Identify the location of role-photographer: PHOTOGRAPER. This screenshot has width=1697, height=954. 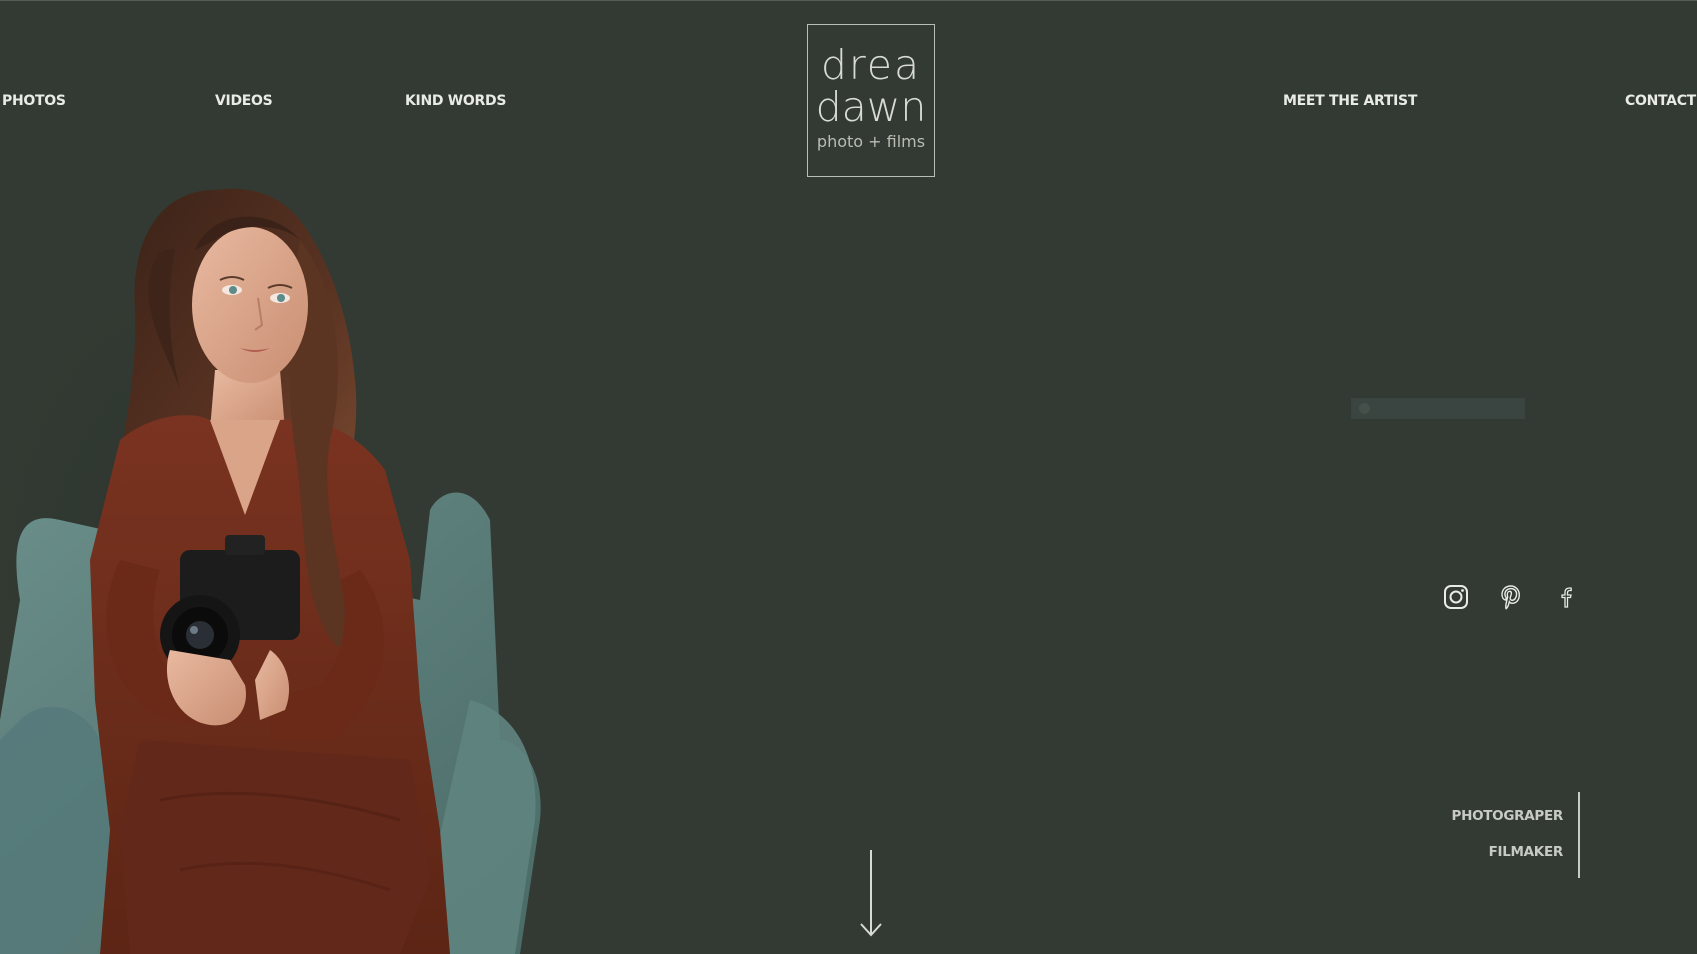
(1507, 816).